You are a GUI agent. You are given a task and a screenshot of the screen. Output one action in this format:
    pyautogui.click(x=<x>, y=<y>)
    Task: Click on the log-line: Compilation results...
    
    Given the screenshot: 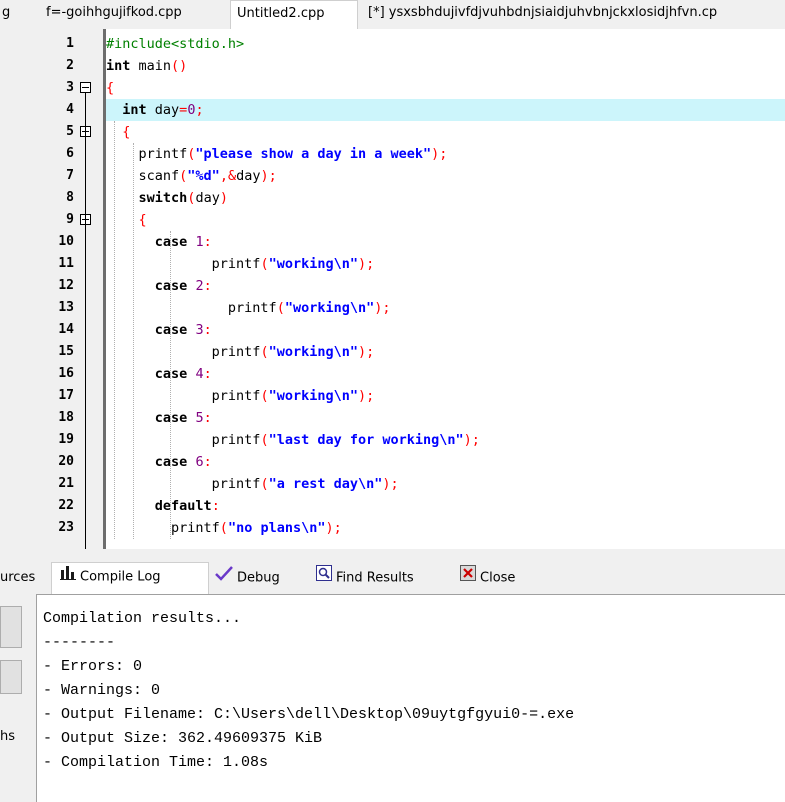 What is the action you would take?
    pyautogui.click(x=142, y=618)
    